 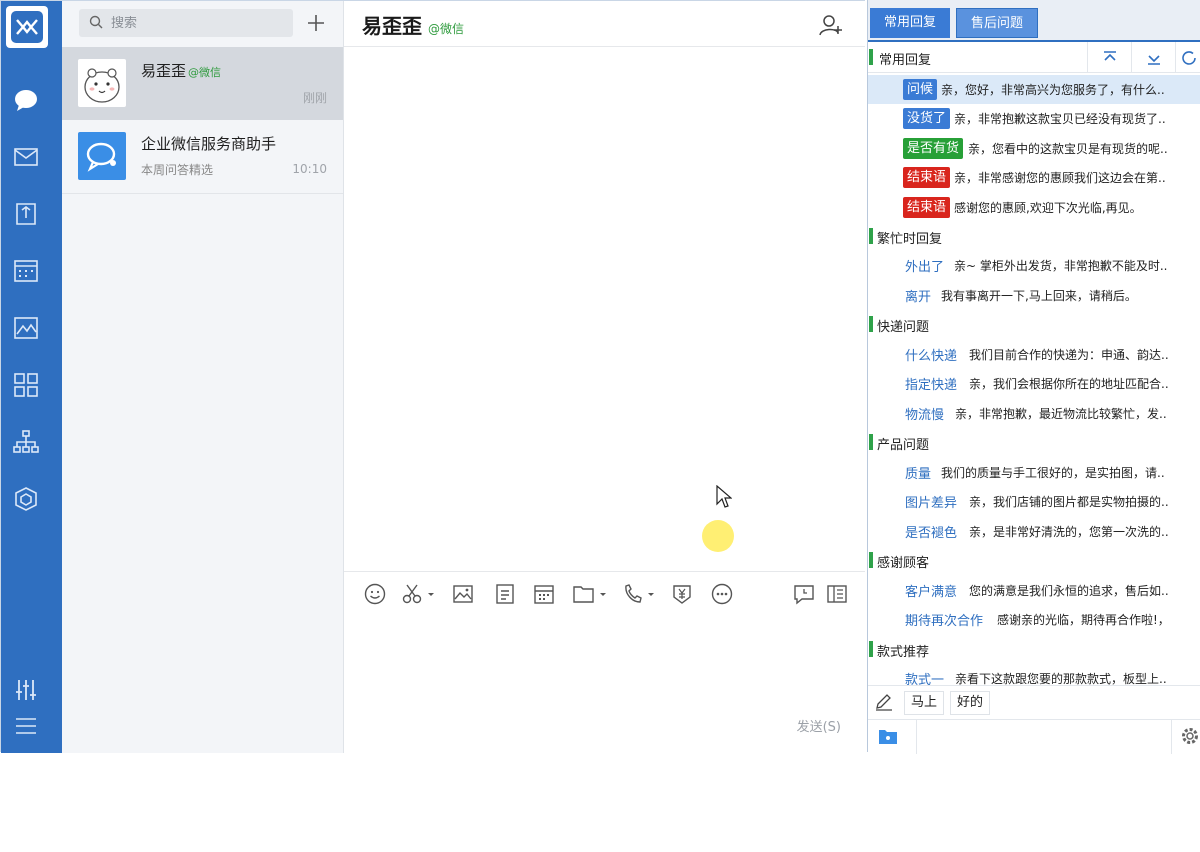 I want to click on conversation-item: 易歪歪 @微信 刚刚, so click(x=202, y=83).